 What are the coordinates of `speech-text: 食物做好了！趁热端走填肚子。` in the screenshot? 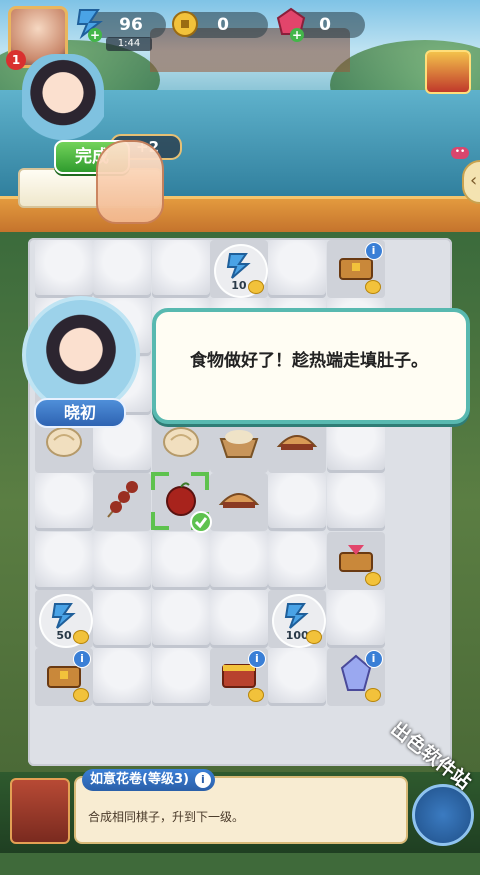 It's located at (309, 361).